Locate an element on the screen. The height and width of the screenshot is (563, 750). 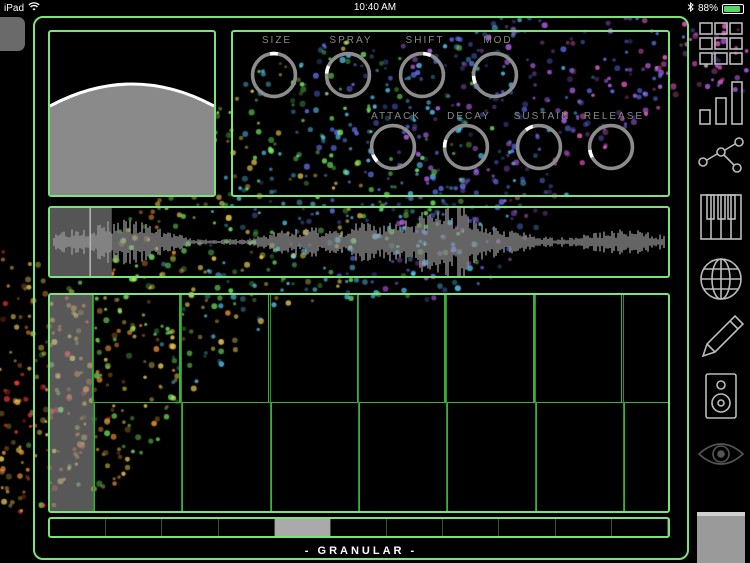
bluetooth-icon is located at coordinates (690, 8).